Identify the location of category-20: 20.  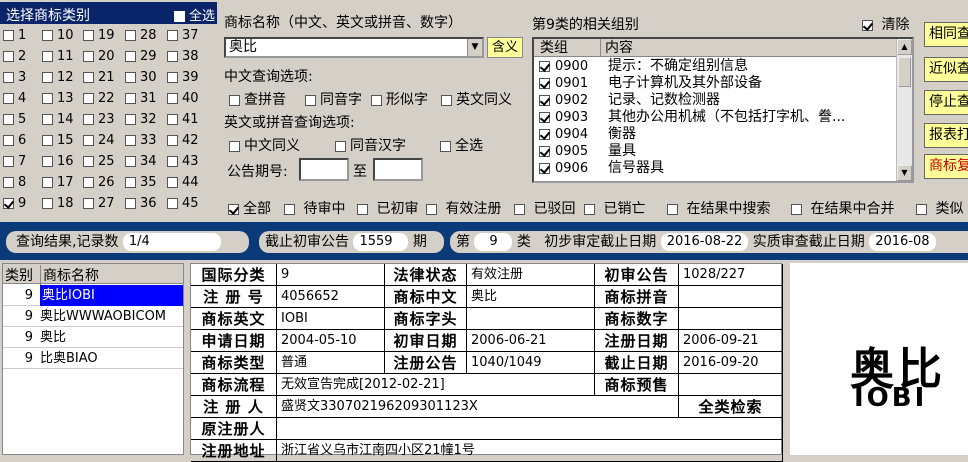
(99, 57).